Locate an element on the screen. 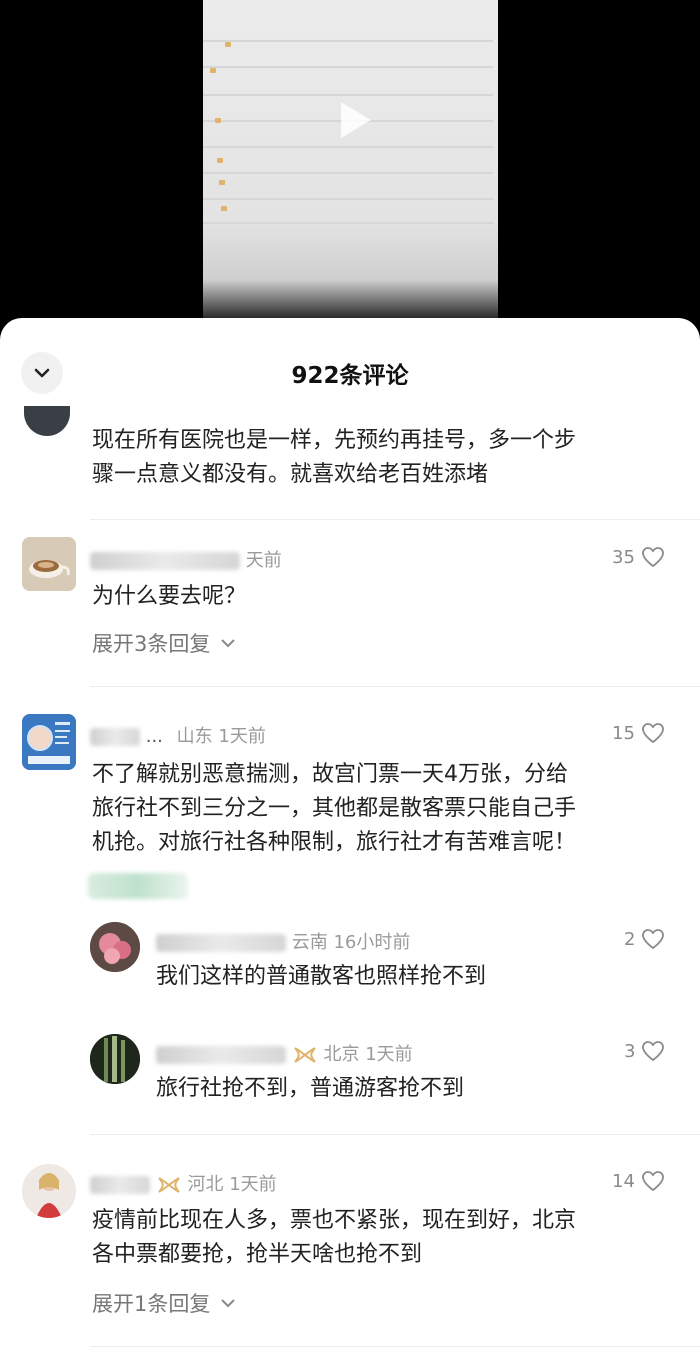 The height and width of the screenshot is (1361, 700). expand-replies-button: 展开1条回复 is located at coordinates (164, 1303).